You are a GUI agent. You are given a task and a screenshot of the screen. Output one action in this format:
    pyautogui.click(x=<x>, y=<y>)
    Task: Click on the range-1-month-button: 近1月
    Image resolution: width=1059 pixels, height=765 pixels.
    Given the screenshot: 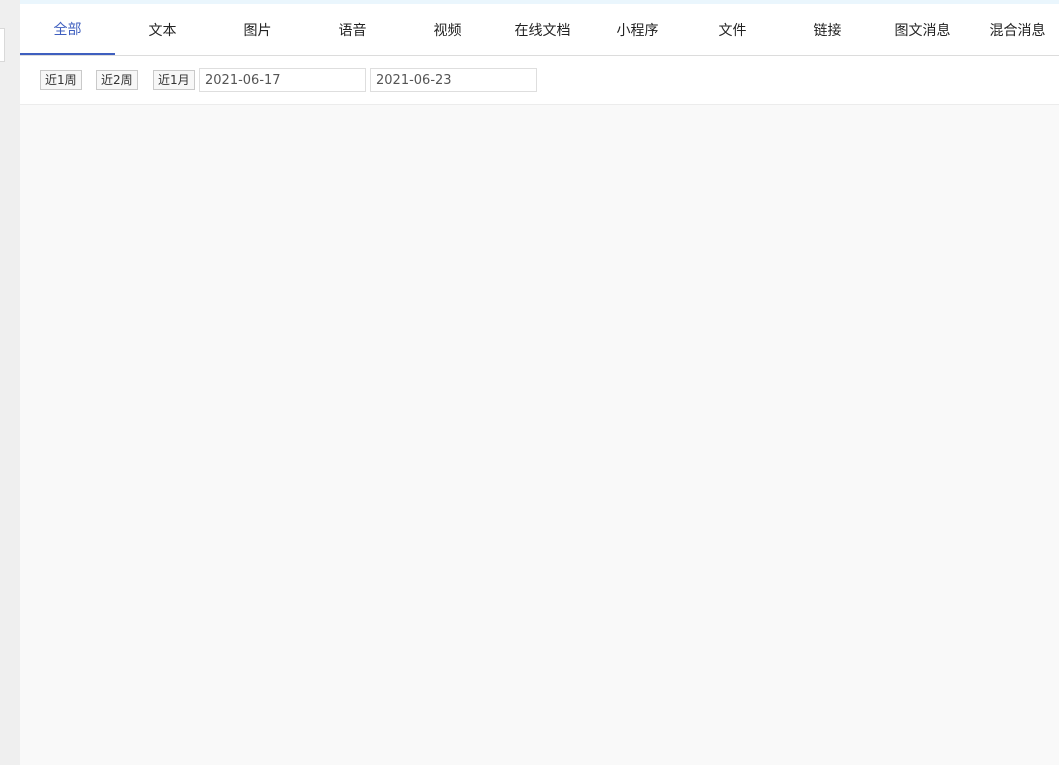 What is the action you would take?
    pyautogui.click(x=174, y=80)
    